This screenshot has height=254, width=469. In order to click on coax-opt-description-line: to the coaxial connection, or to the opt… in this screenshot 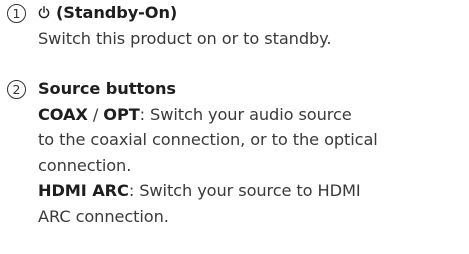, I will do `click(208, 139)`.